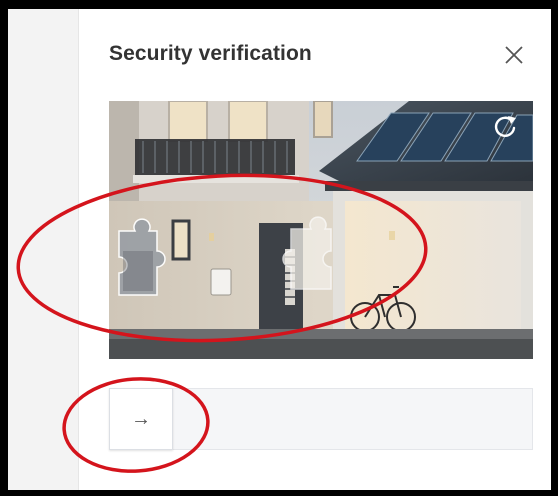 Image resolution: width=558 pixels, height=496 pixels. Describe the element at coordinates (43, 249) in the screenshot. I see `page-backdrop` at that location.